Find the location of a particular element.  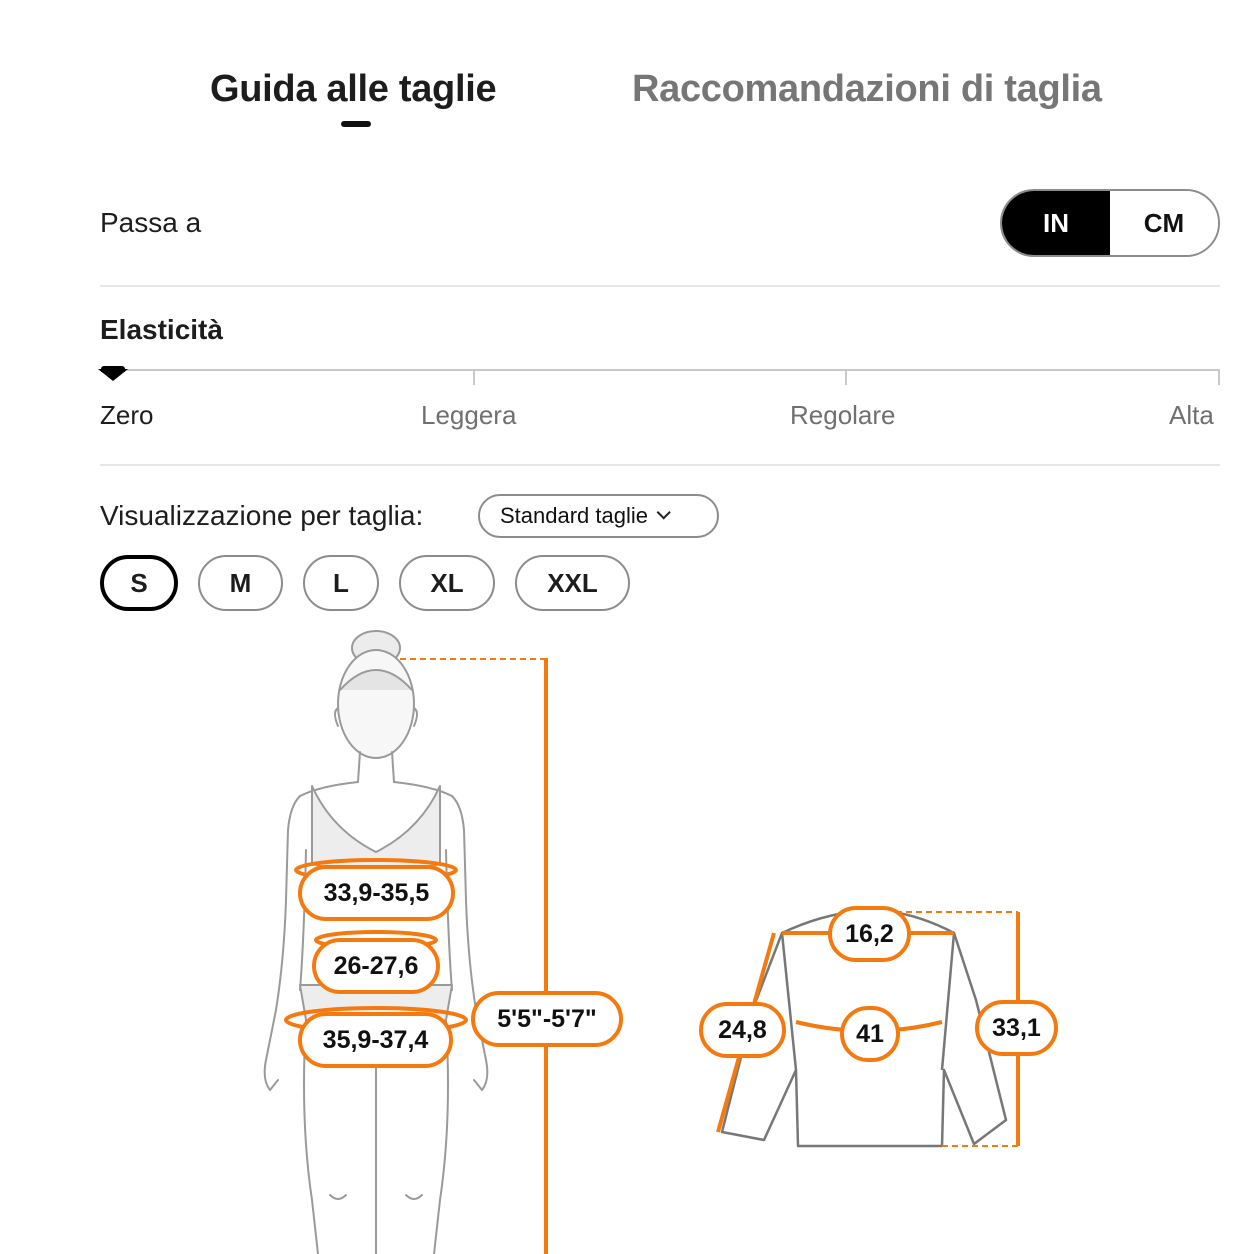

unit-option-in: IN is located at coordinates (1056, 223).